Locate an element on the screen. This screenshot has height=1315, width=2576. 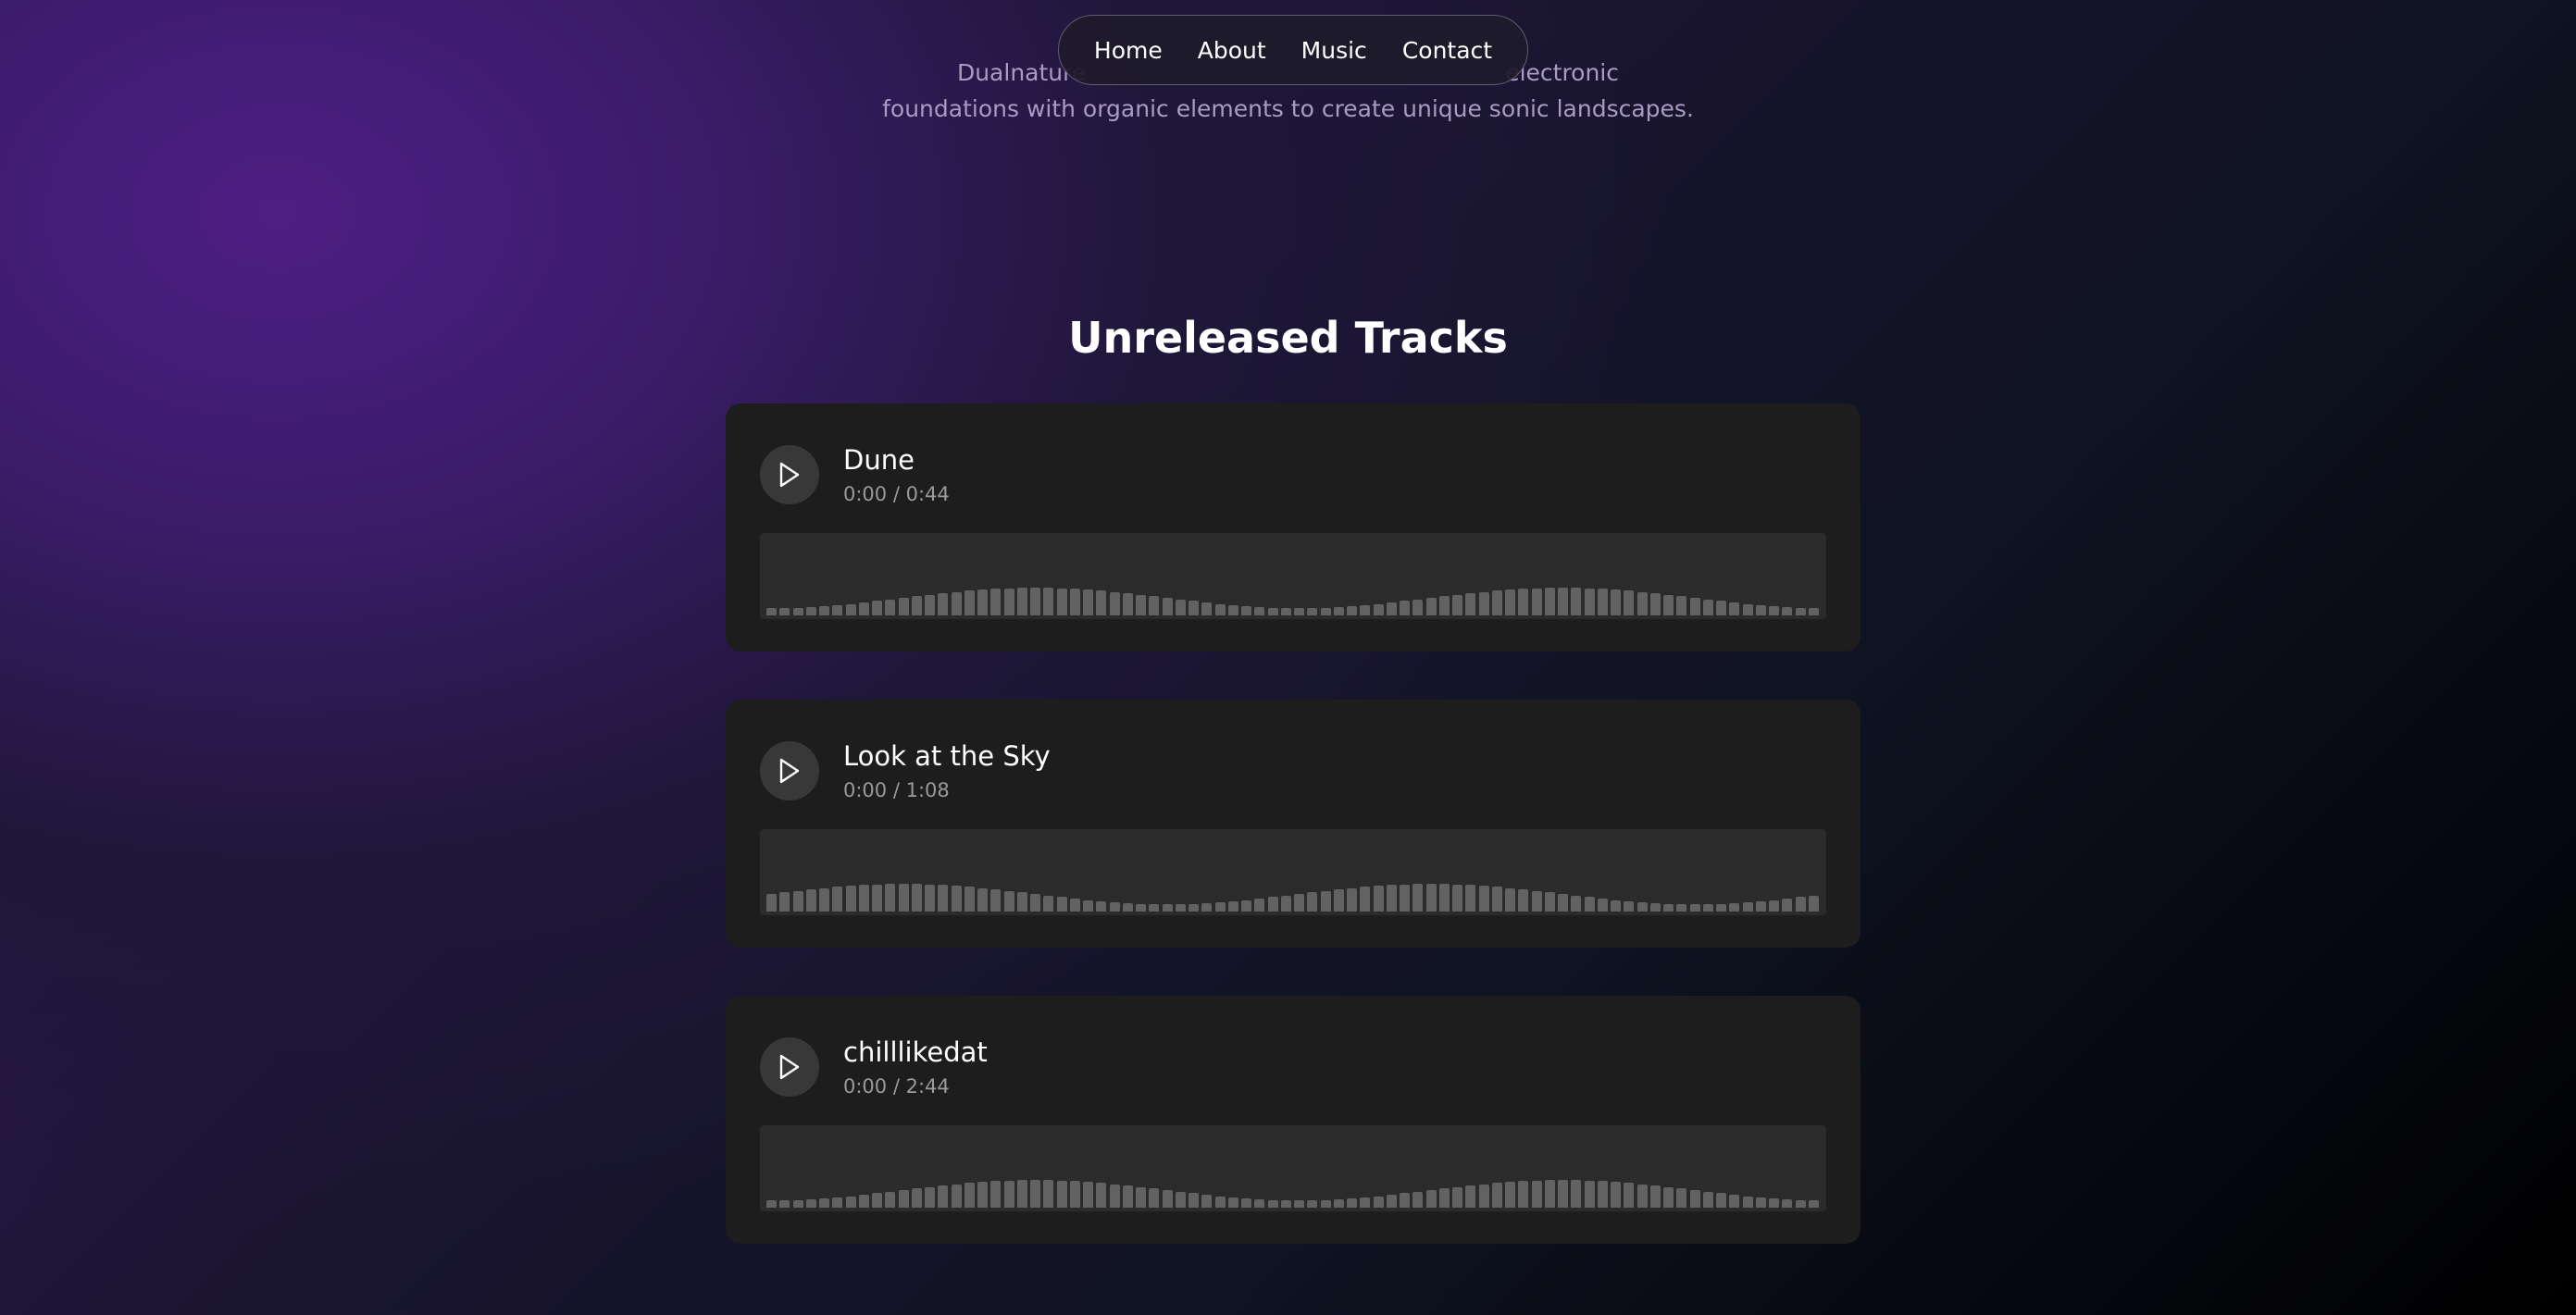
track-card: chilllikedat 0:00 / 2:44 is located at coordinates (1293, 1120).